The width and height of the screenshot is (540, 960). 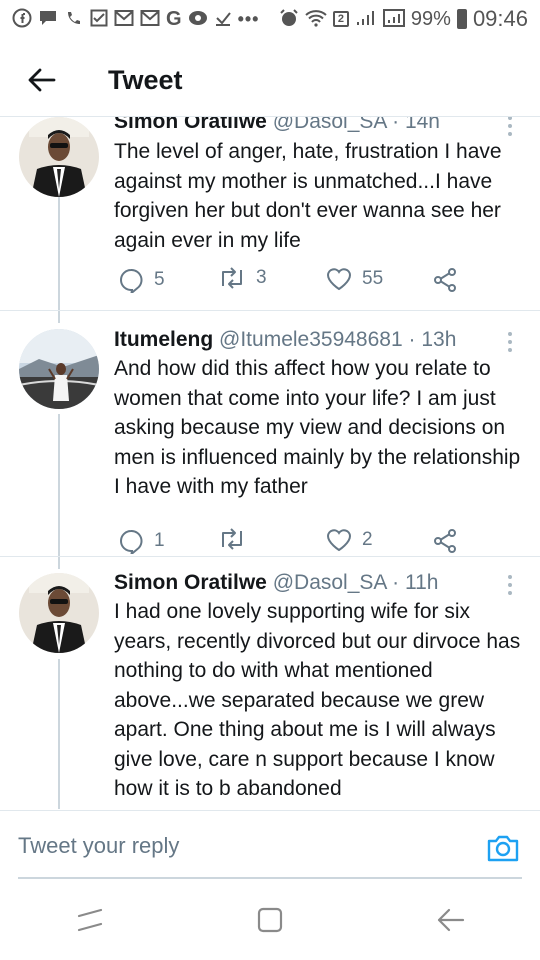 What do you see at coordinates (145, 79) in the screenshot?
I see `page-title: Tweet` at bounding box center [145, 79].